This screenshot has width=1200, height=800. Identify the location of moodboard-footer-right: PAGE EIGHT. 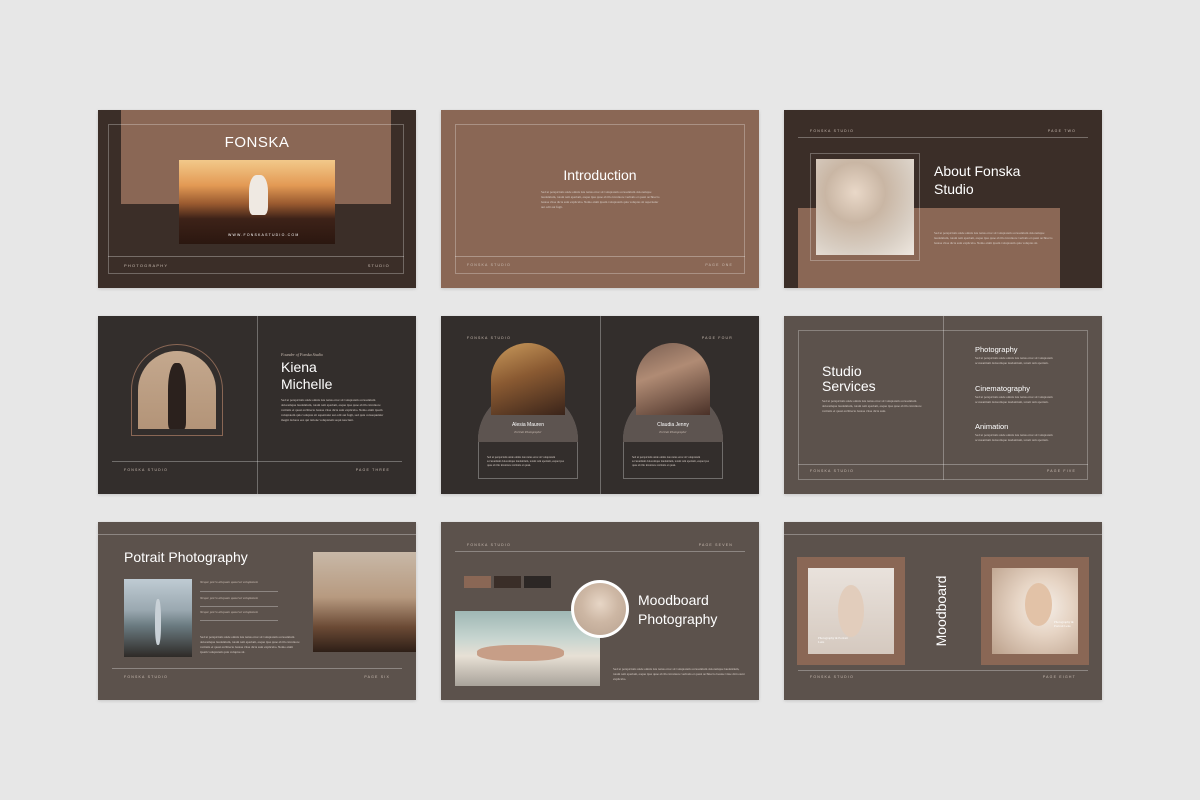
(1059, 677).